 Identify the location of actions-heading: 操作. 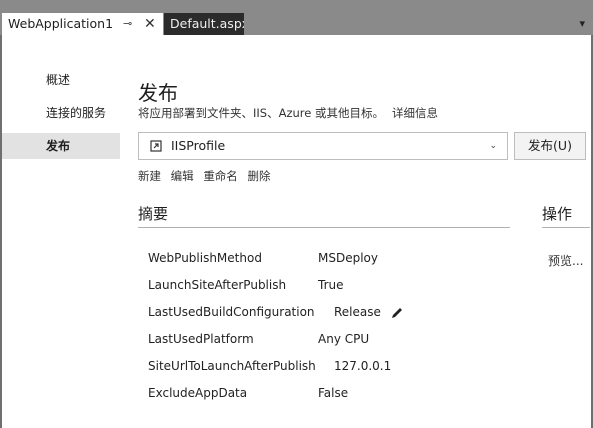
(557, 214).